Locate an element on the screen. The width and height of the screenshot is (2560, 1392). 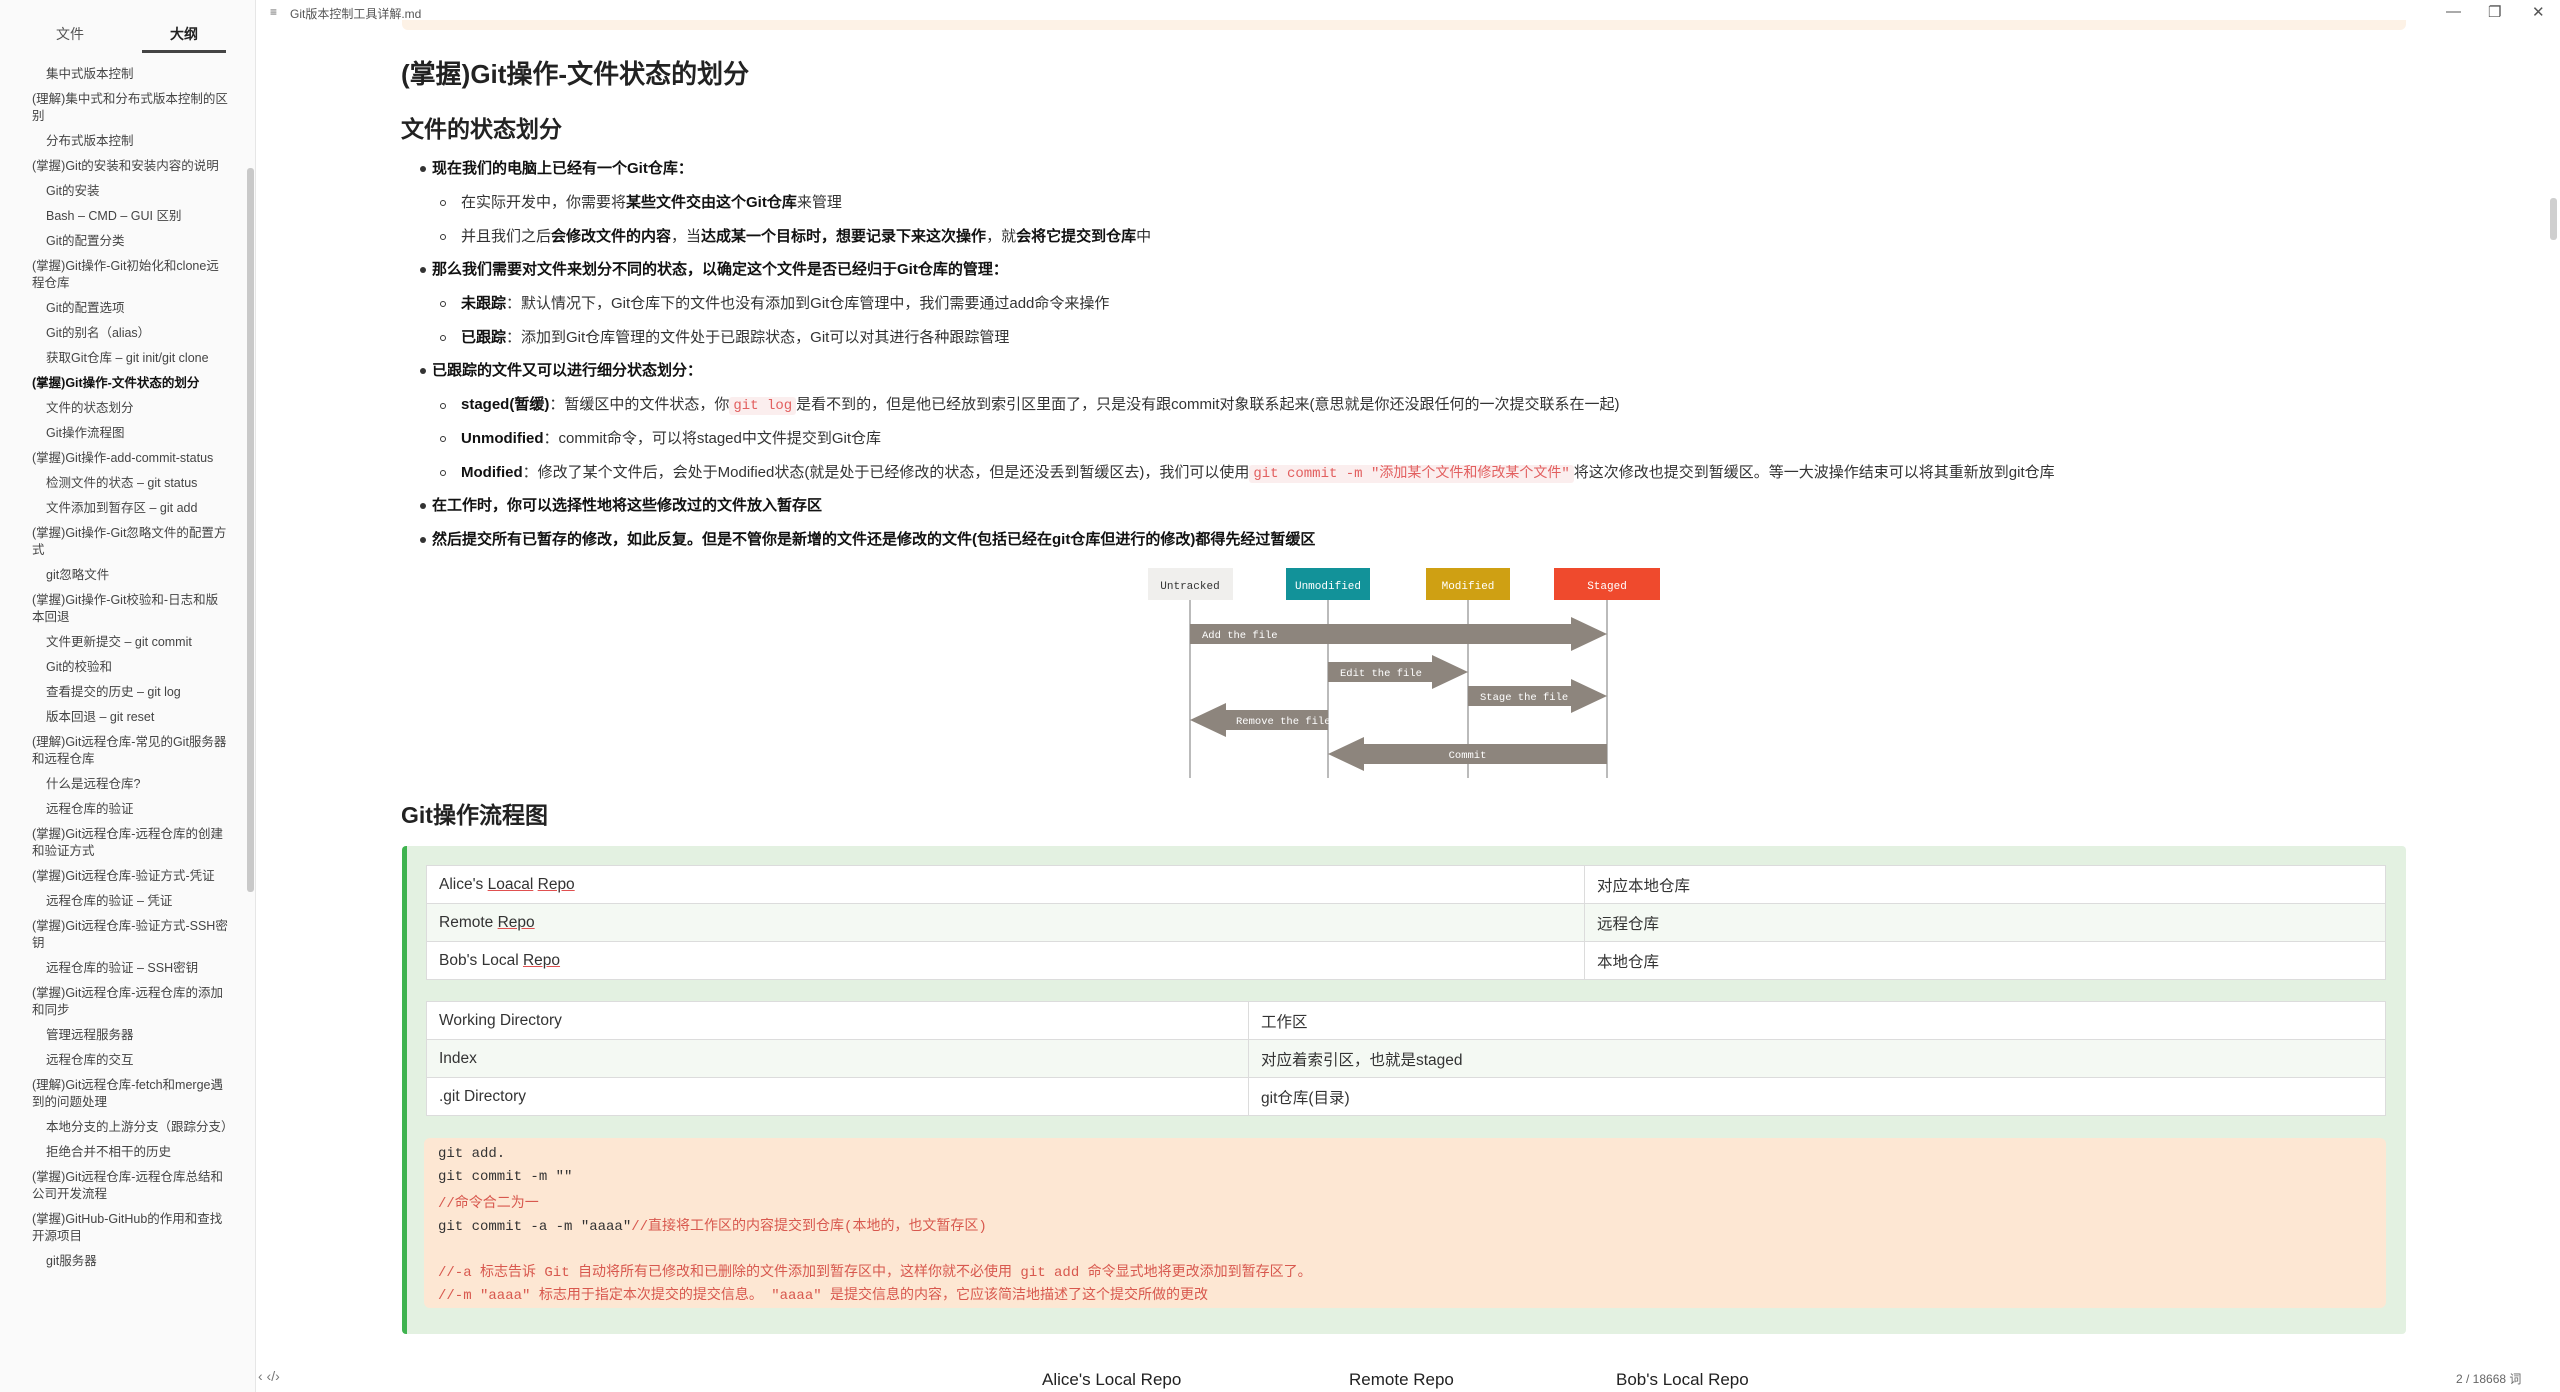
outline-item: (掌握)Git操作-Git初始化和clone远程仓库 is located at coordinates (118, 275).